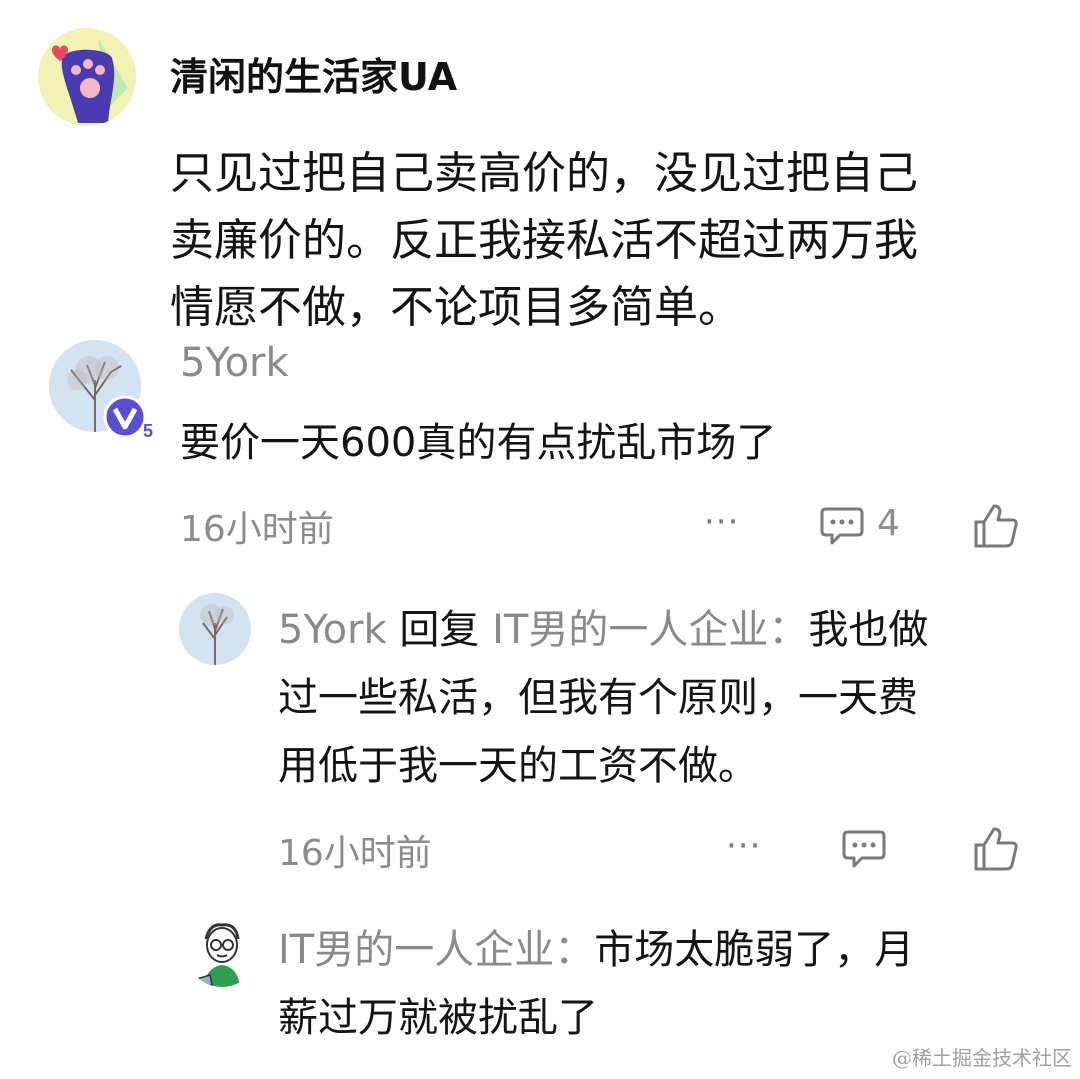 The height and width of the screenshot is (1079, 1080). What do you see at coordinates (544, 173) in the screenshot?
I see `main-comment-line: 只见过把自己卖高价的，没见过把自己` at bounding box center [544, 173].